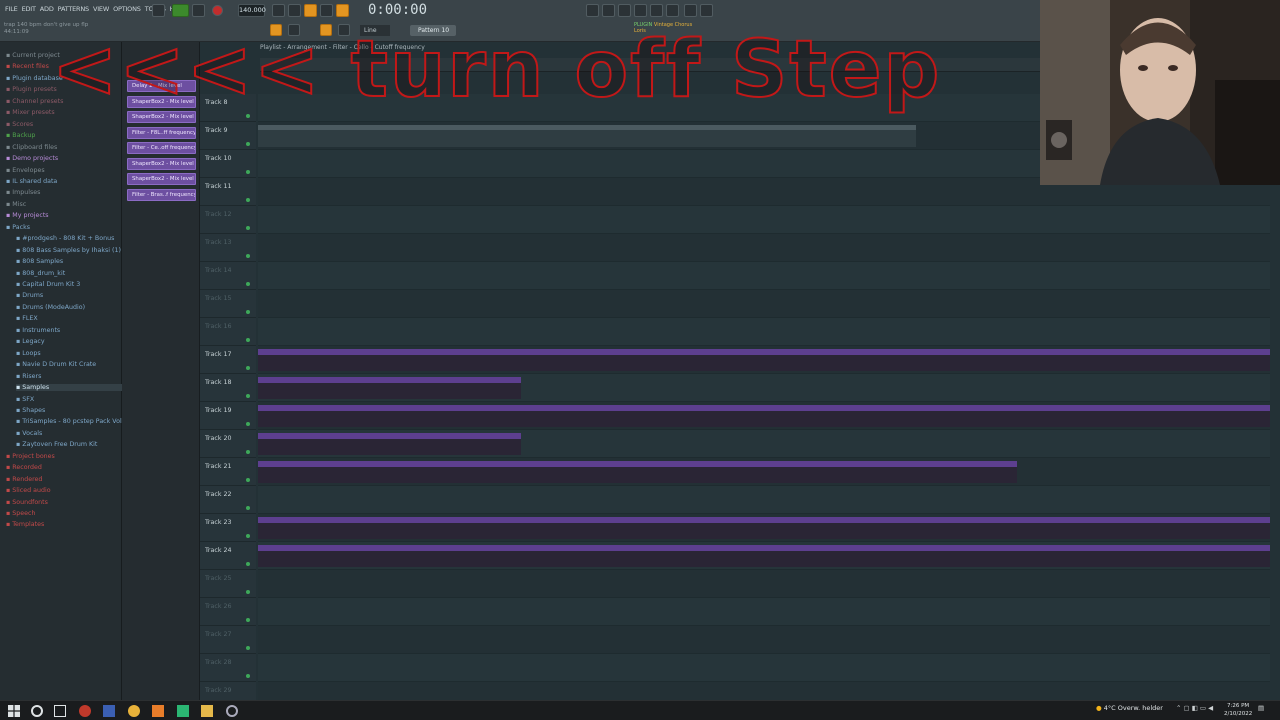 The height and width of the screenshot is (720, 1280). Describe the element at coordinates (28, 490) in the screenshot. I see `browser-item: ▪ Sliced audio` at that location.